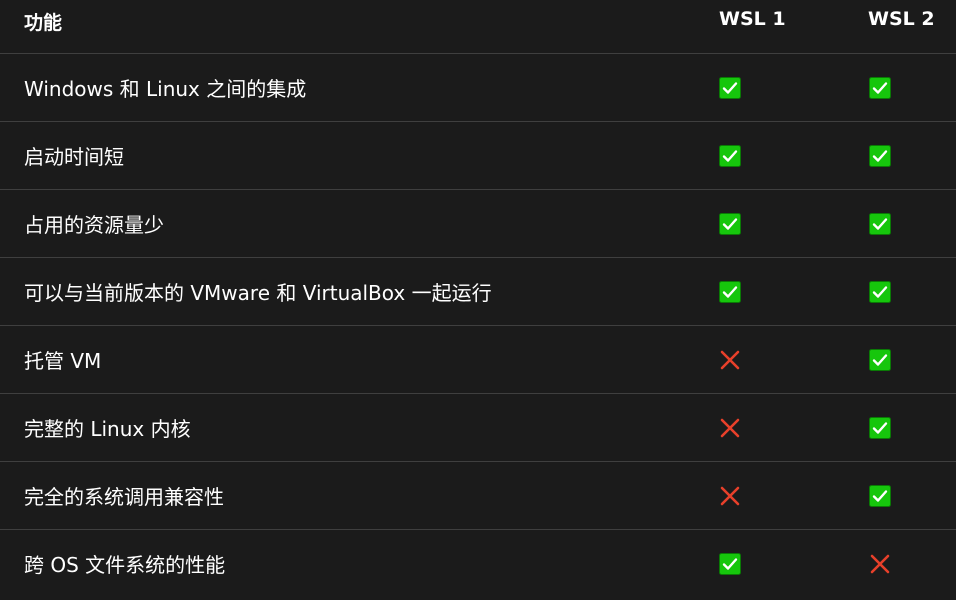  I want to click on header-wsl2: WSL 2, so click(901, 19).